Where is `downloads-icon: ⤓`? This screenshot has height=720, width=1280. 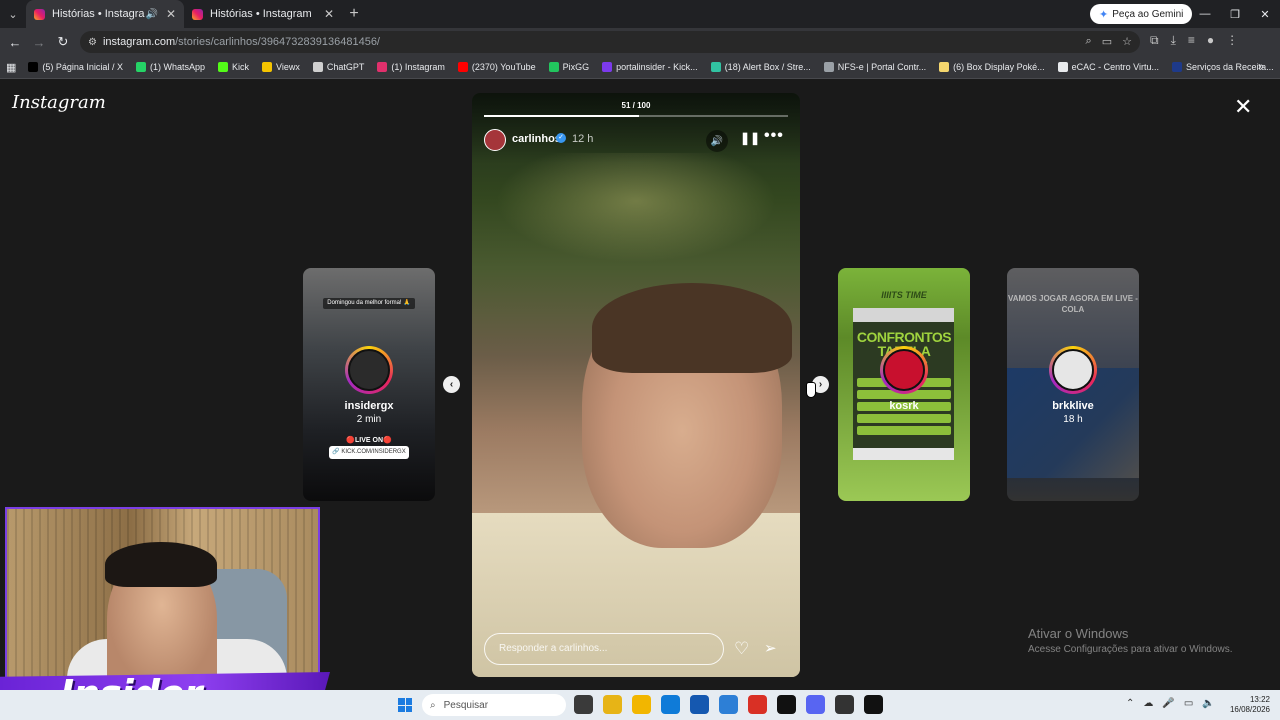
downloads-icon: ⤓ is located at coordinates (1173, 40).